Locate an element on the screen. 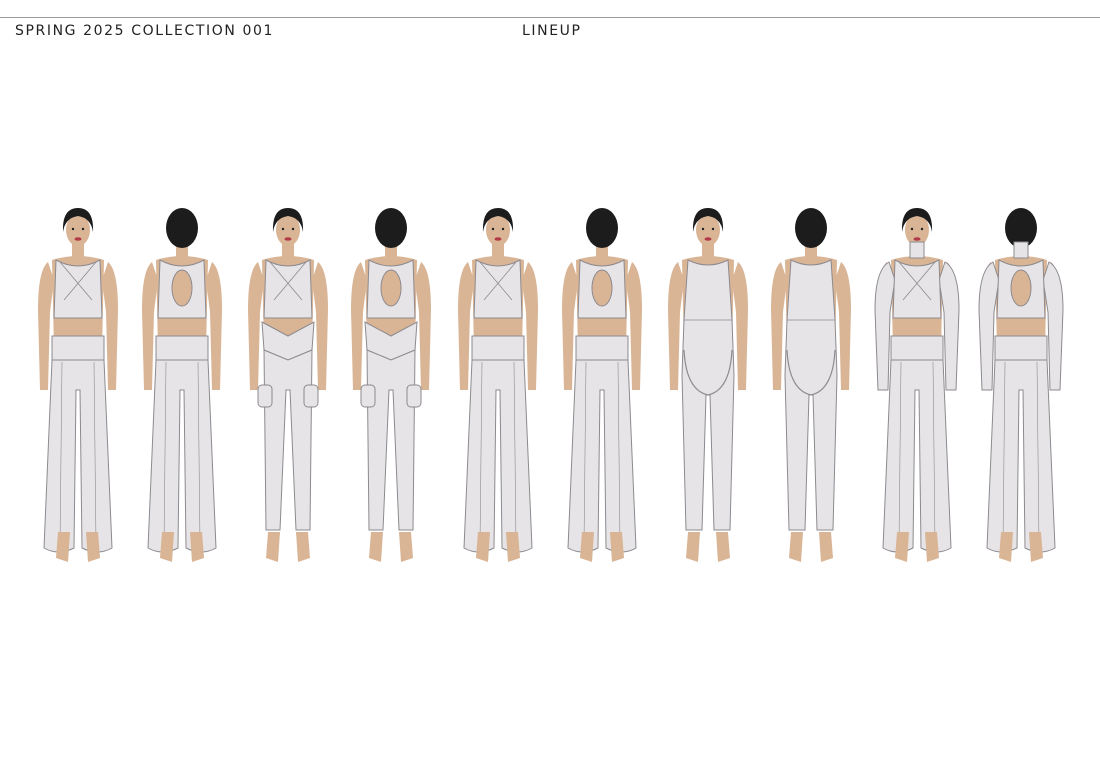 The height and width of the screenshot is (778, 1100). figure-1-front is located at coordinates (78, 385).